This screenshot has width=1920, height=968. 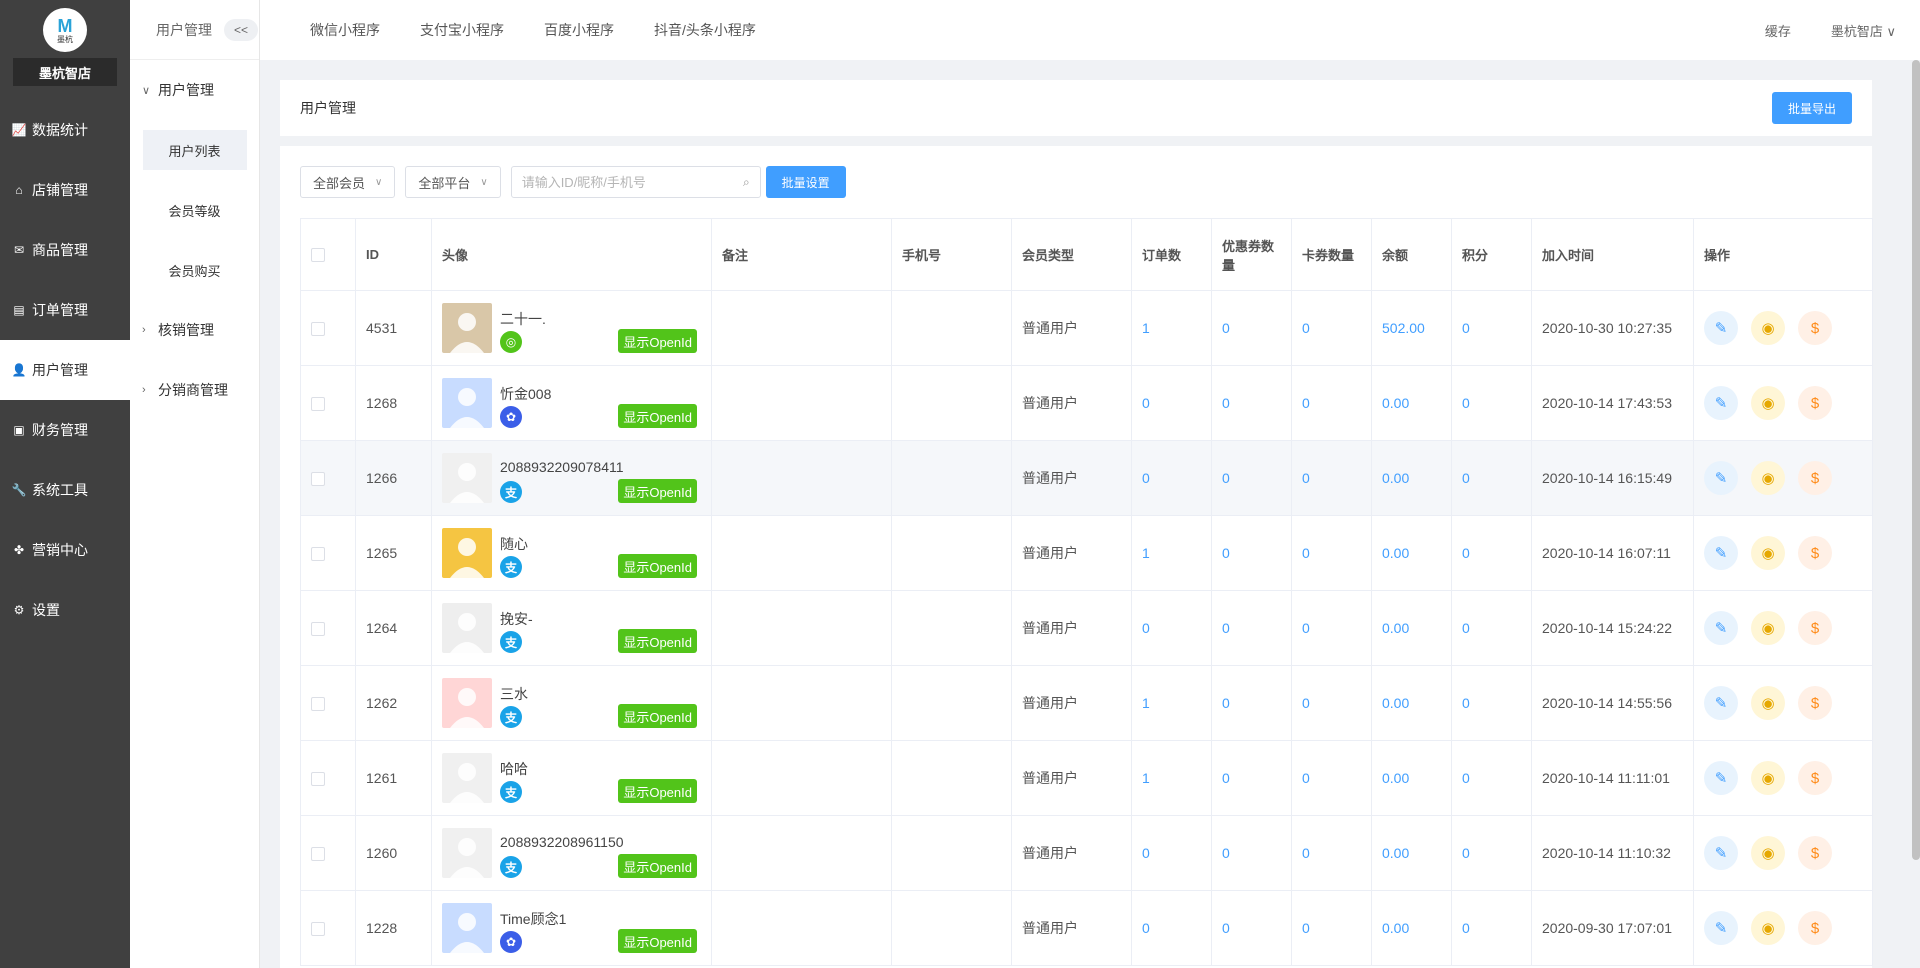 I want to click on tab-alipay: 支付宝小程序, so click(x=462, y=30).